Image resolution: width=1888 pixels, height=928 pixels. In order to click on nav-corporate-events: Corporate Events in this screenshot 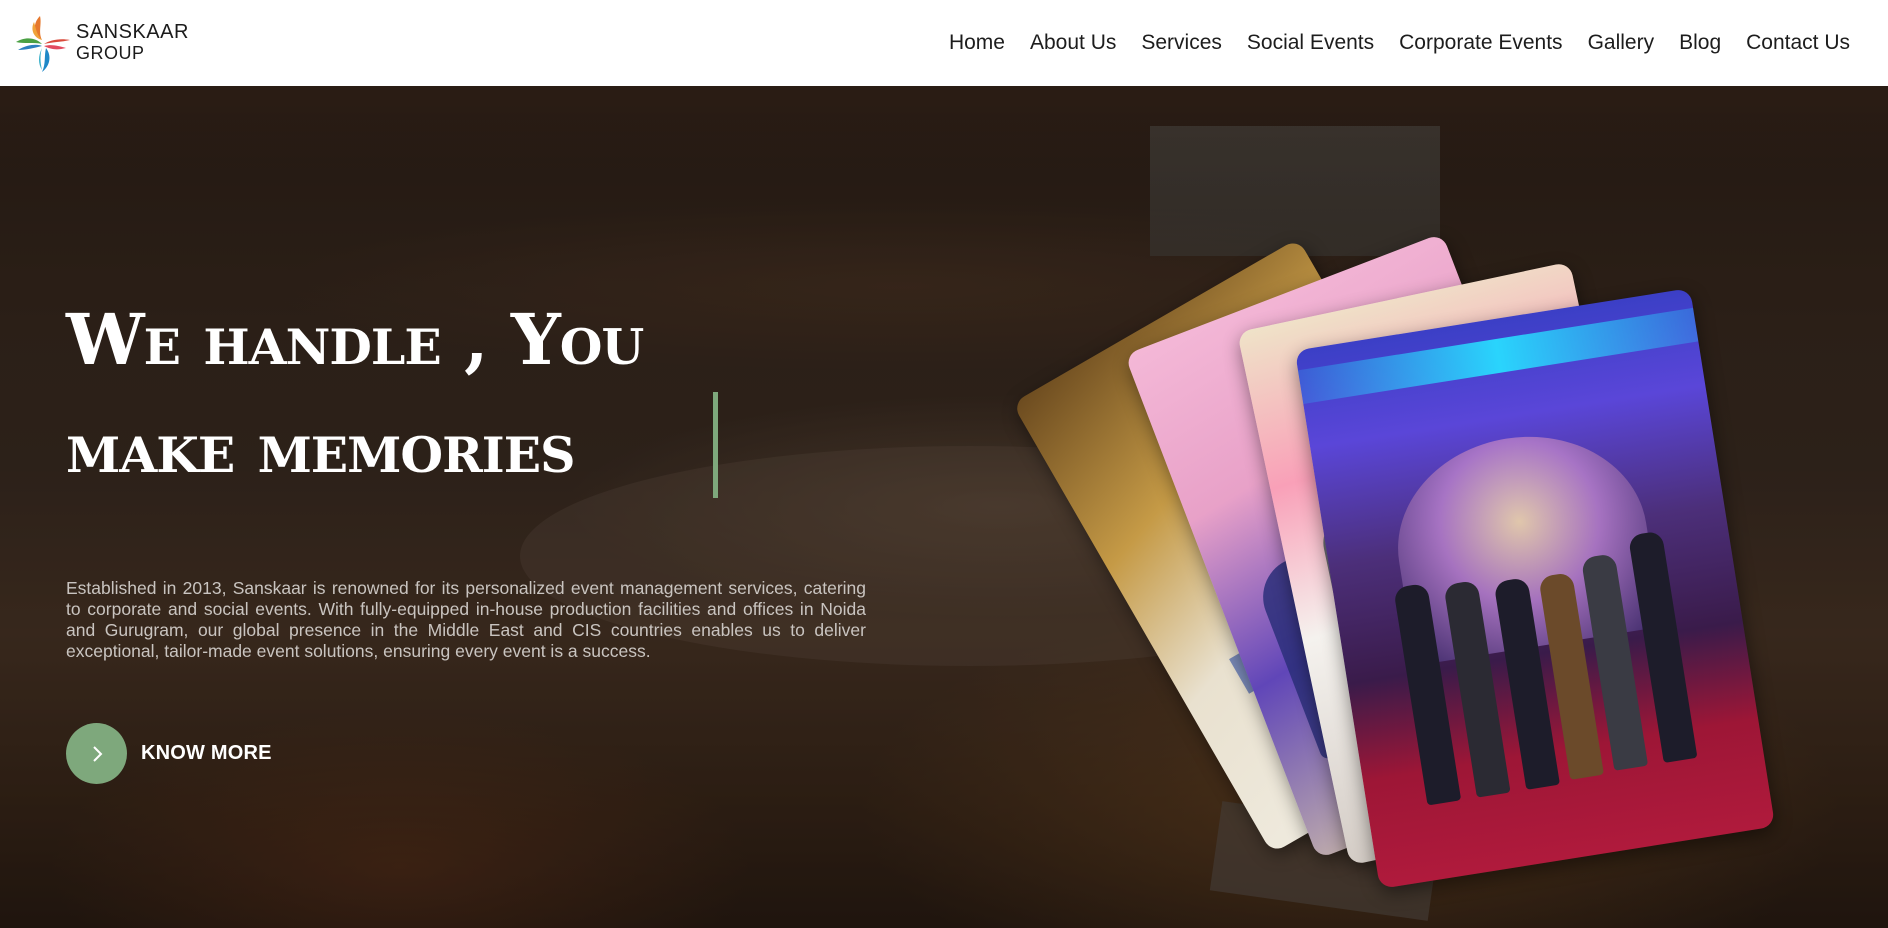, I will do `click(1481, 43)`.